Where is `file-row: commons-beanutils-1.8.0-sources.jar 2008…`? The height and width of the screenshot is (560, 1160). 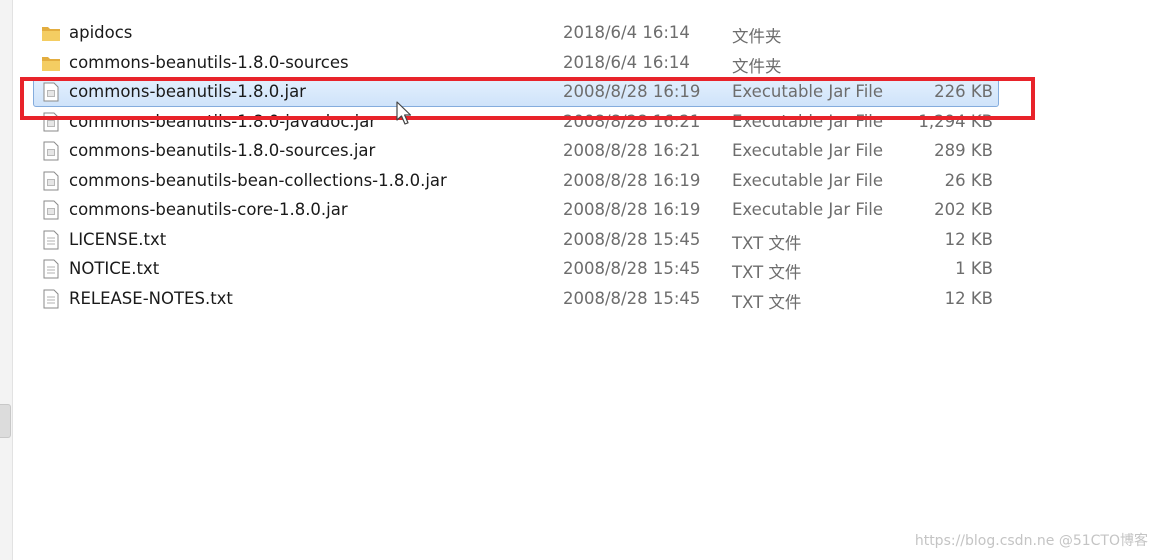
file-row: commons-beanutils-1.8.0-sources.jar 2008… is located at coordinates (516, 151).